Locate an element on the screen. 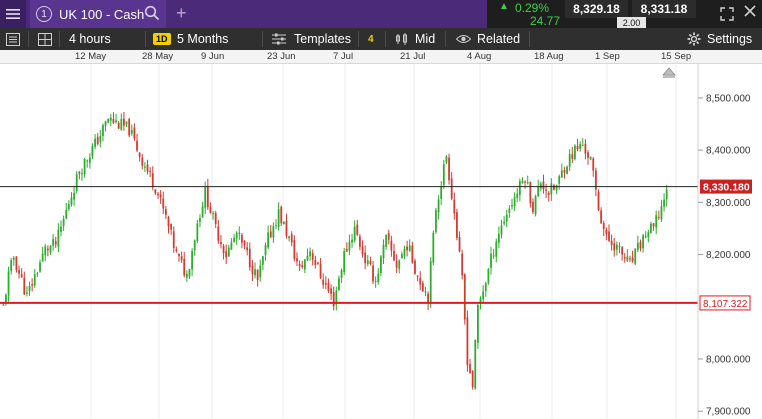 Image resolution: width=762 pixels, height=419 pixels. sell-price-button: 8,329.18 is located at coordinates (596, 9).